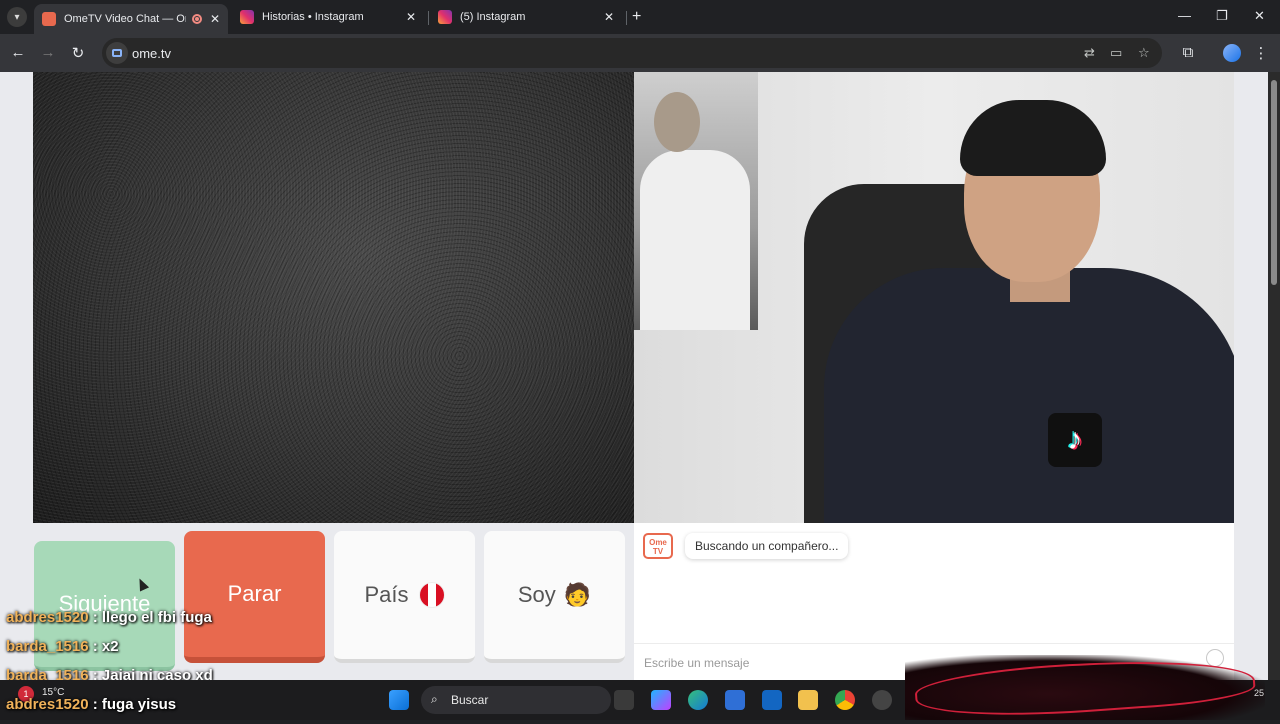 Image resolution: width=1280 pixels, height=724 pixels. I want to click on chrome-icon, so click(845, 700).